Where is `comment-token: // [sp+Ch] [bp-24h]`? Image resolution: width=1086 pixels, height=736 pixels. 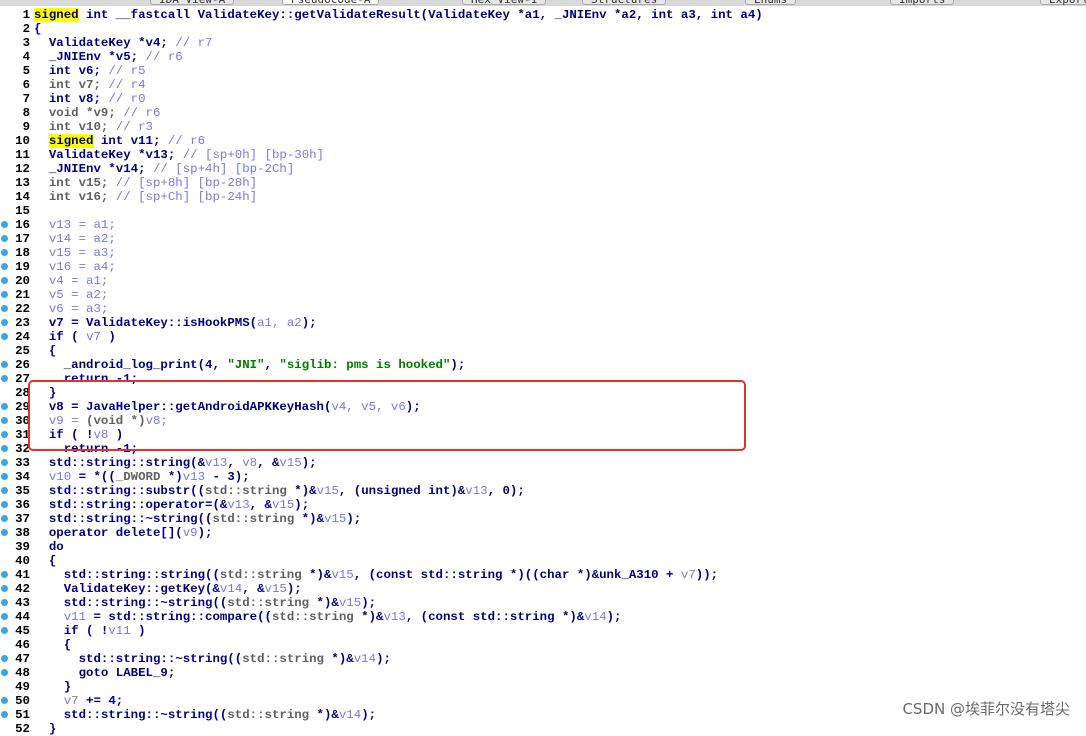 comment-token: // [sp+Ch] [bp-24h] is located at coordinates (186, 197).